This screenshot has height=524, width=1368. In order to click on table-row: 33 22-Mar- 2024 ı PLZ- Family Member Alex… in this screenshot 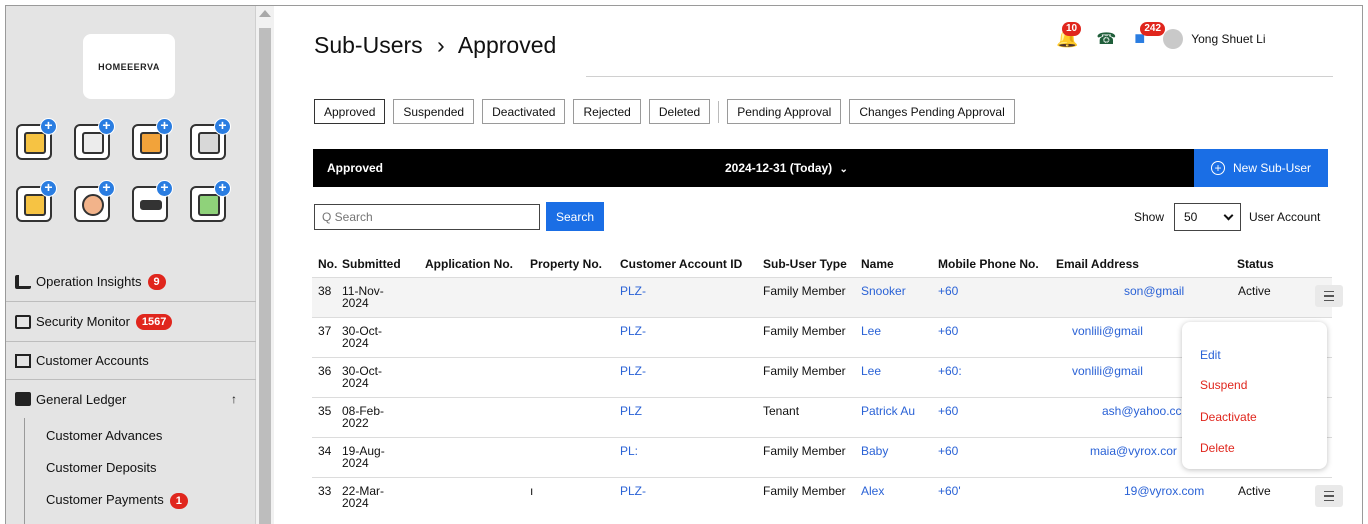, I will do `click(827, 497)`.